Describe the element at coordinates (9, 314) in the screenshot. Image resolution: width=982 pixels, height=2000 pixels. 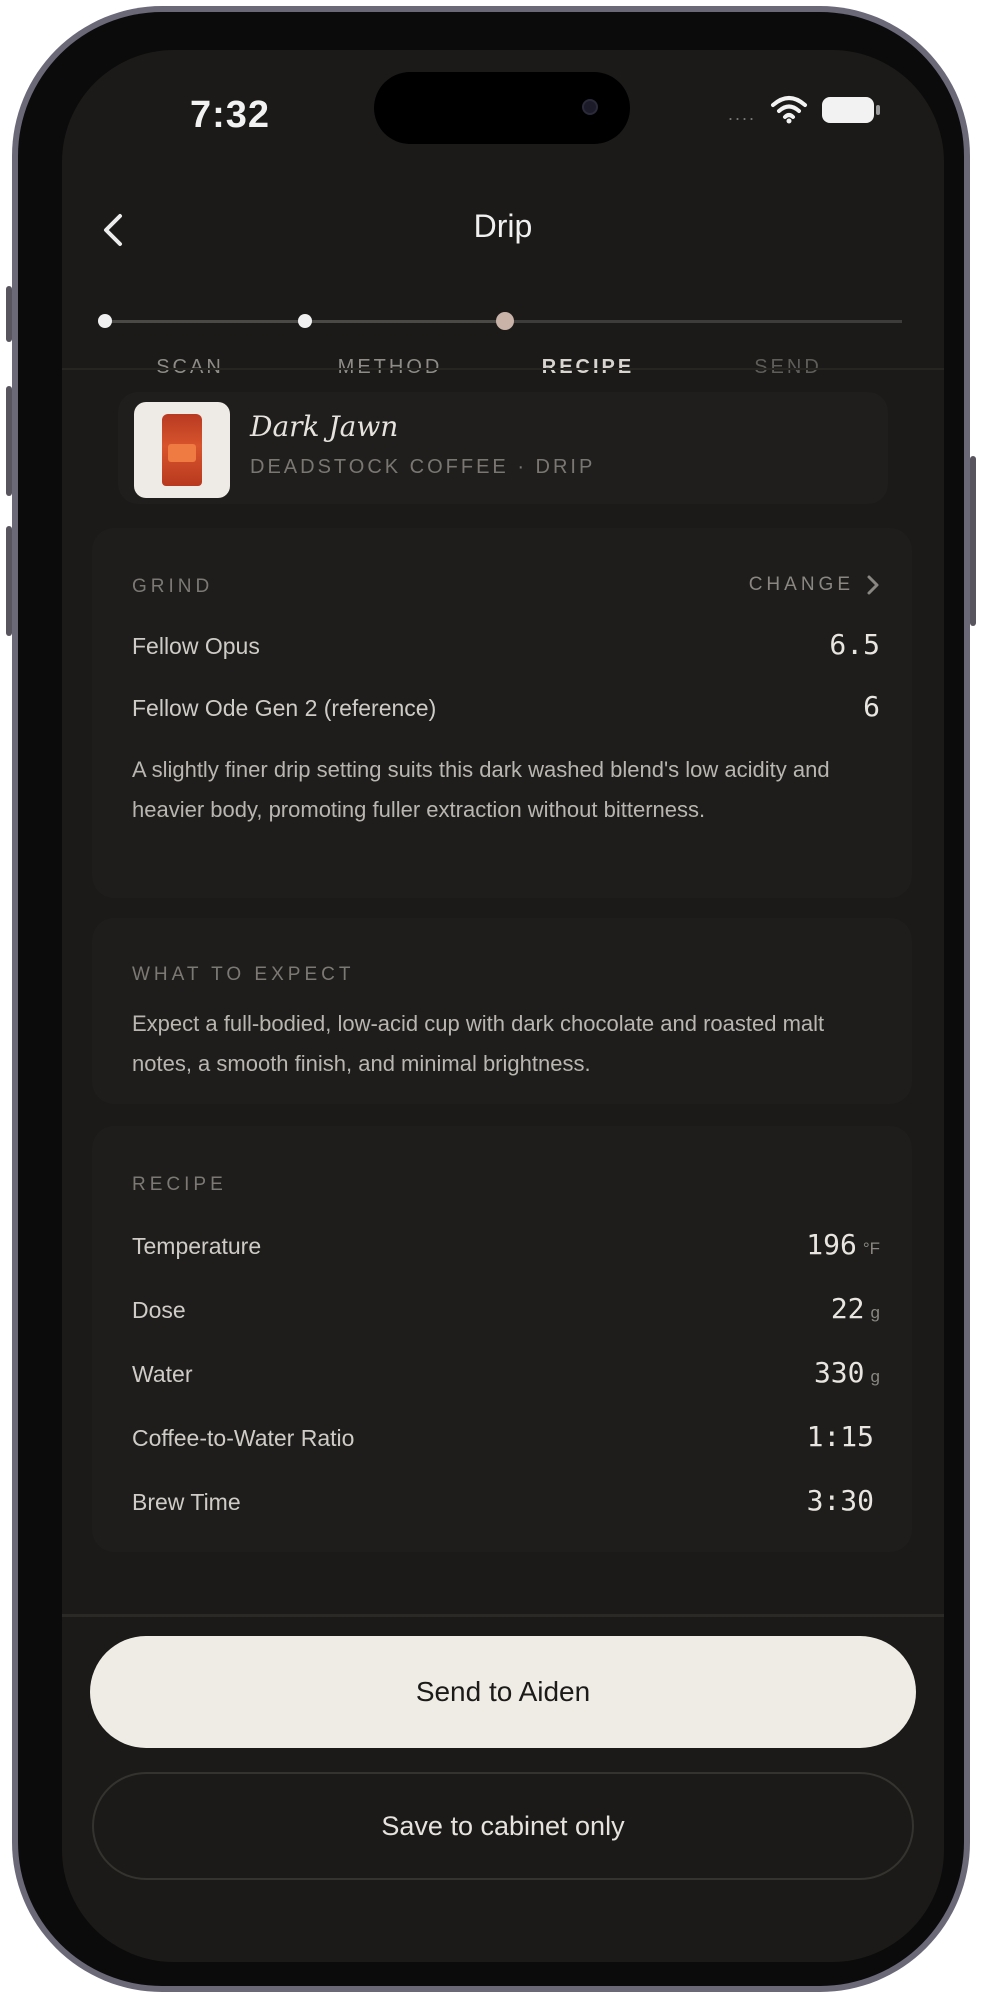
I see `action-button` at that location.